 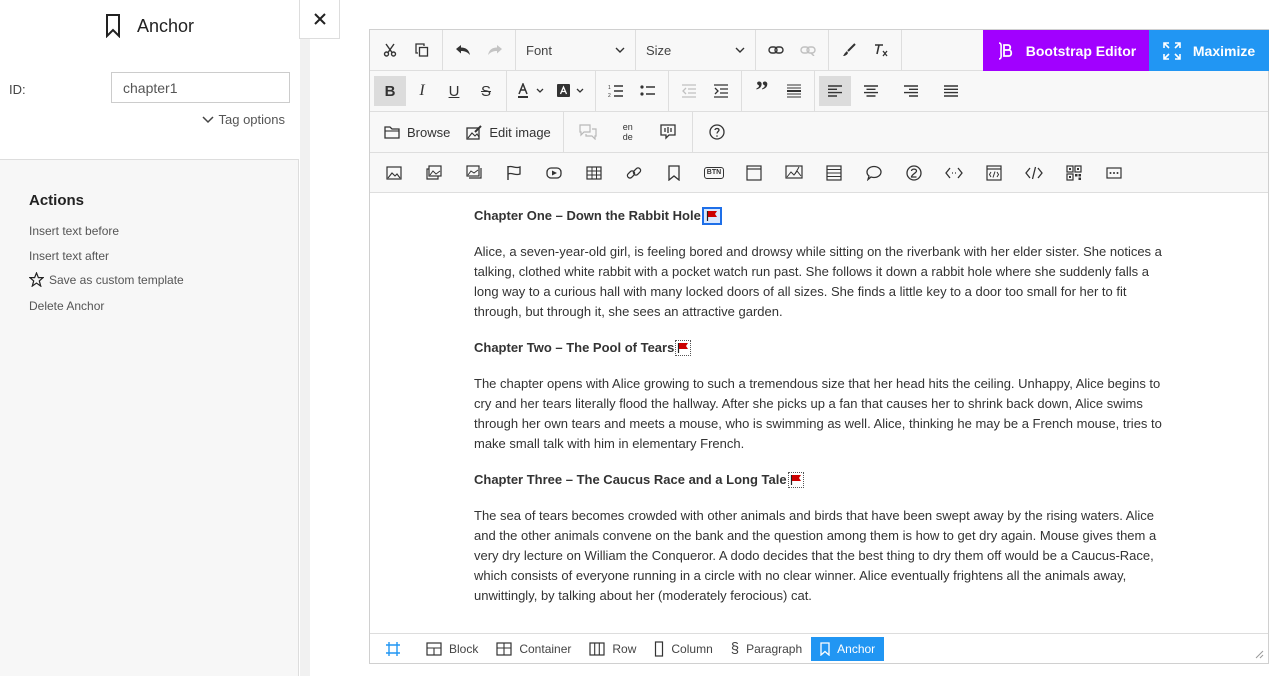 What do you see at coordinates (735, 648) in the screenshot?
I see `section-sign-icon: §` at bounding box center [735, 648].